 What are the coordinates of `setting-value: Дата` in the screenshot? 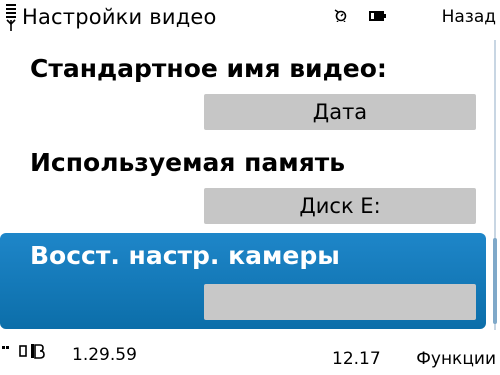 It's located at (340, 112).